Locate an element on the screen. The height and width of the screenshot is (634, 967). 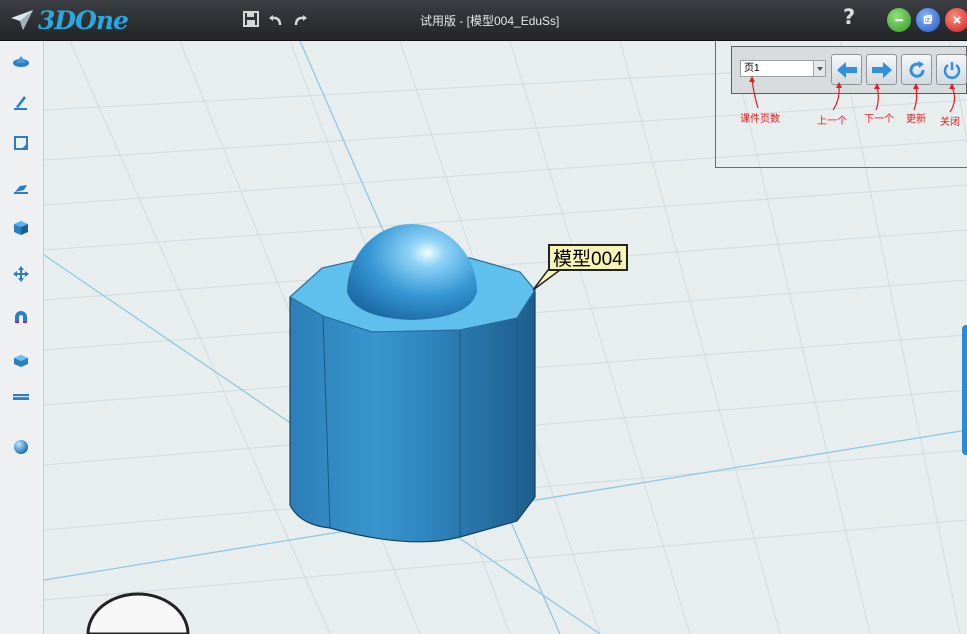
annotation-prev: 上一个 is located at coordinates (832, 121).